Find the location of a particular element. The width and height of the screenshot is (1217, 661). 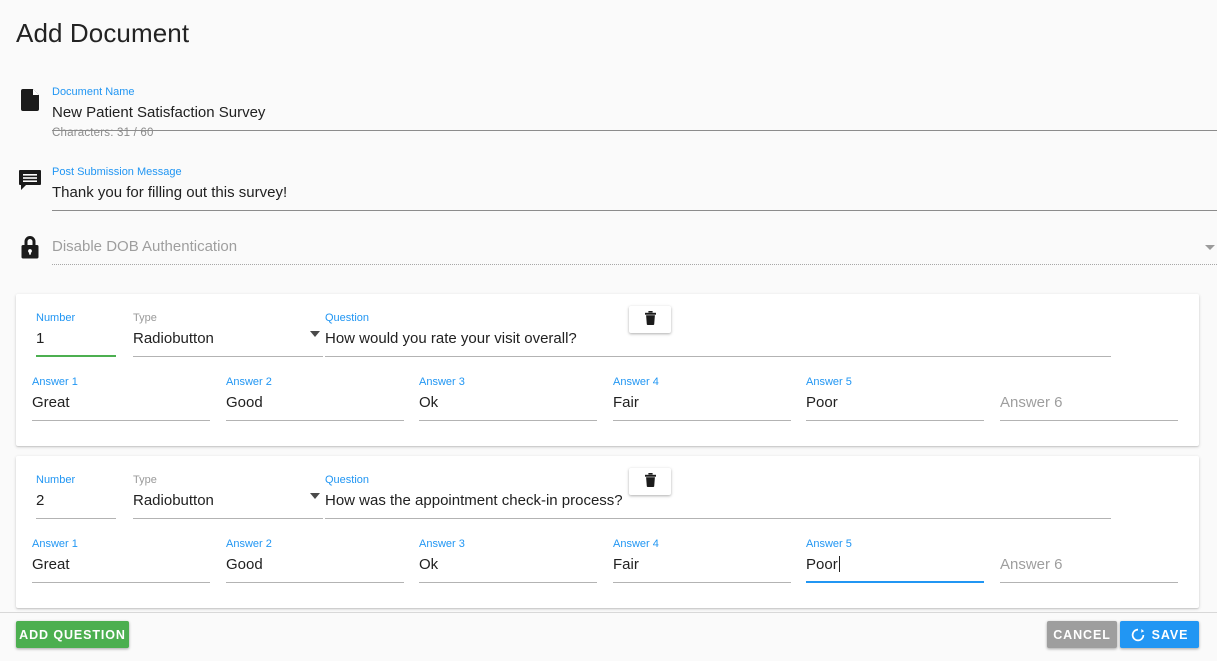

document-name-char-count: Characters: 31 / 60 is located at coordinates (103, 133).